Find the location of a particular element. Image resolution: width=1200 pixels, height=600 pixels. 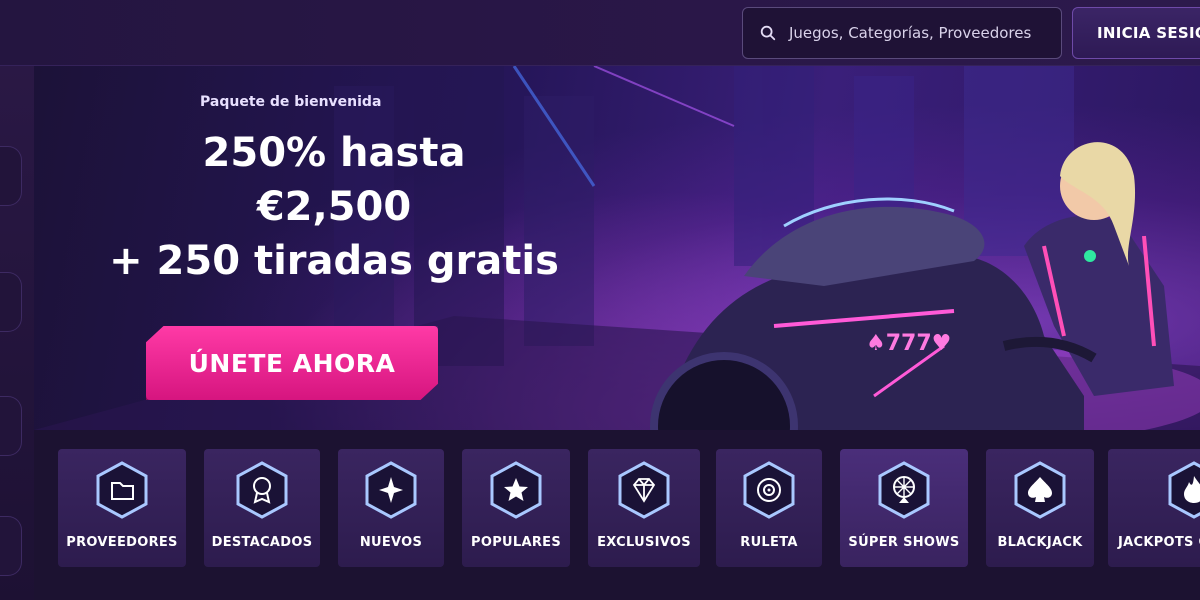

category-label: SÚPER SHOWS is located at coordinates (904, 542).